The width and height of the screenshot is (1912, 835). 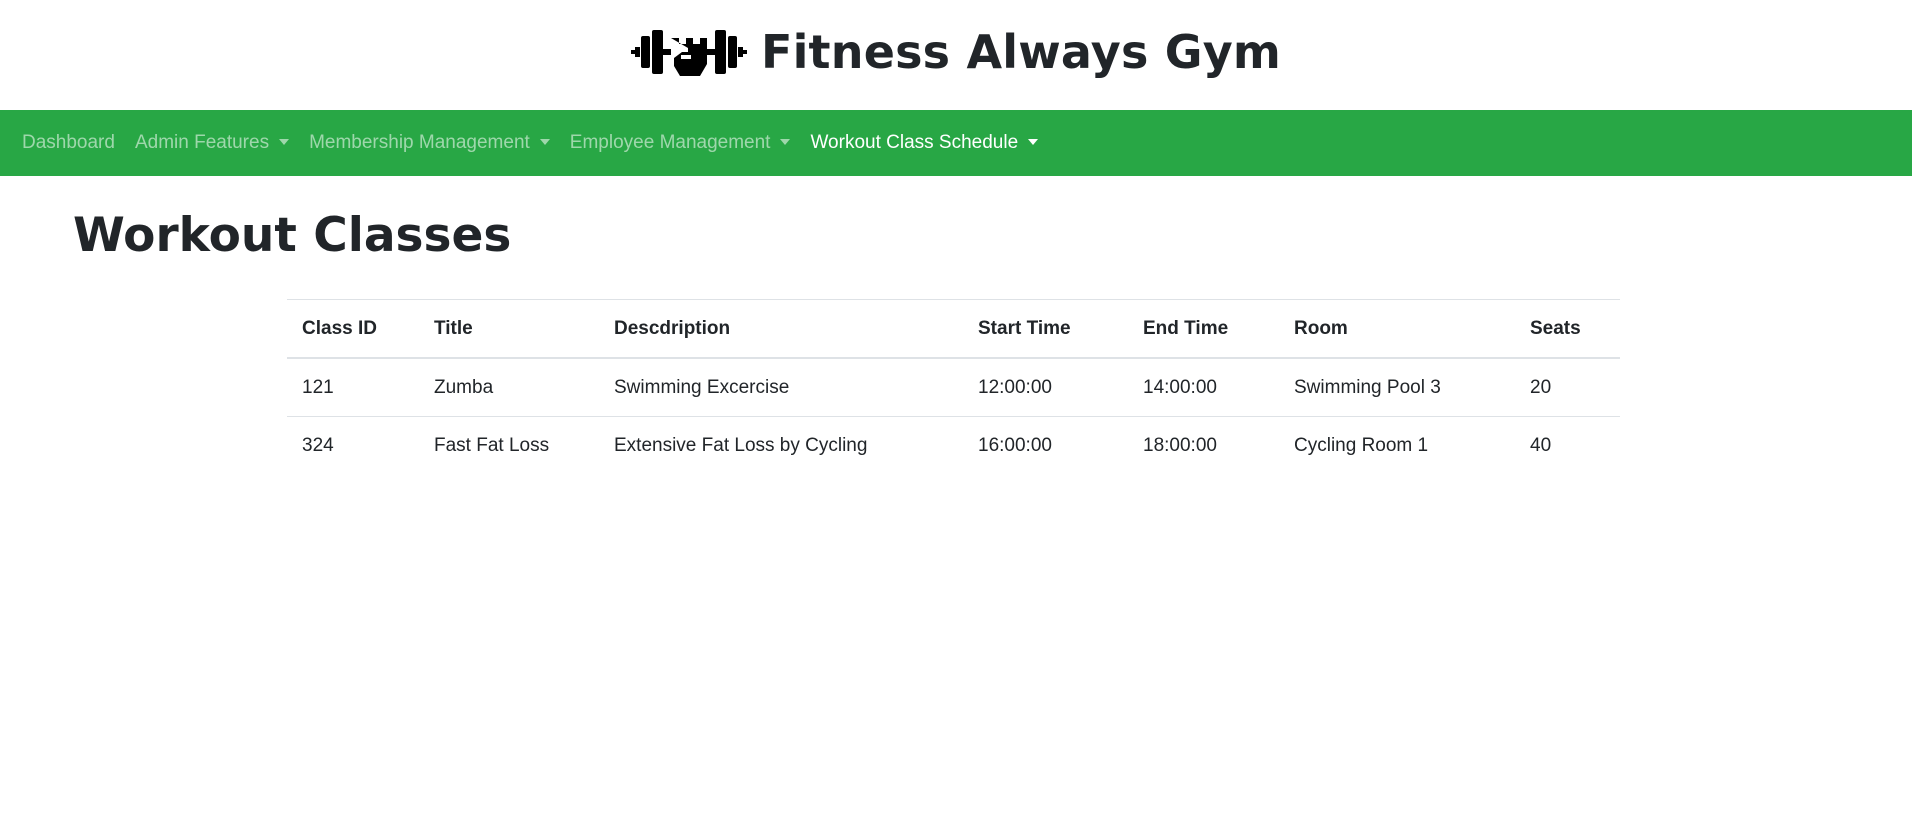 What do you see at coordinates (688, 53) in the screenshot?
I see `dumbbell-fist-icon` at bounding box center [688, 53].